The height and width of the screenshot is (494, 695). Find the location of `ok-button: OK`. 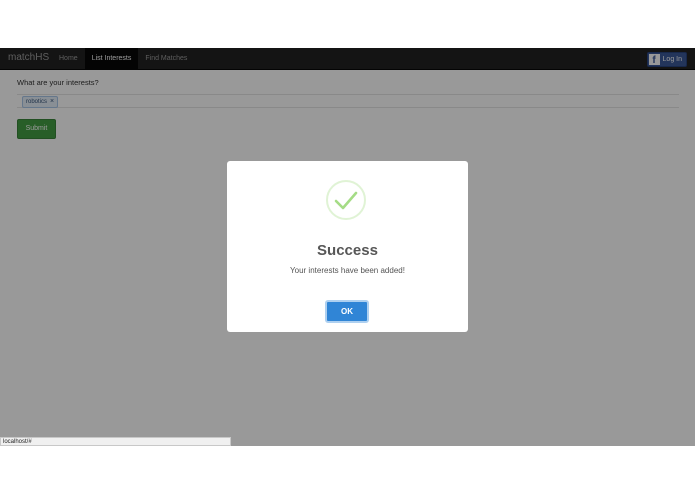

ok-button: OK is located at coordinates (347, 311).